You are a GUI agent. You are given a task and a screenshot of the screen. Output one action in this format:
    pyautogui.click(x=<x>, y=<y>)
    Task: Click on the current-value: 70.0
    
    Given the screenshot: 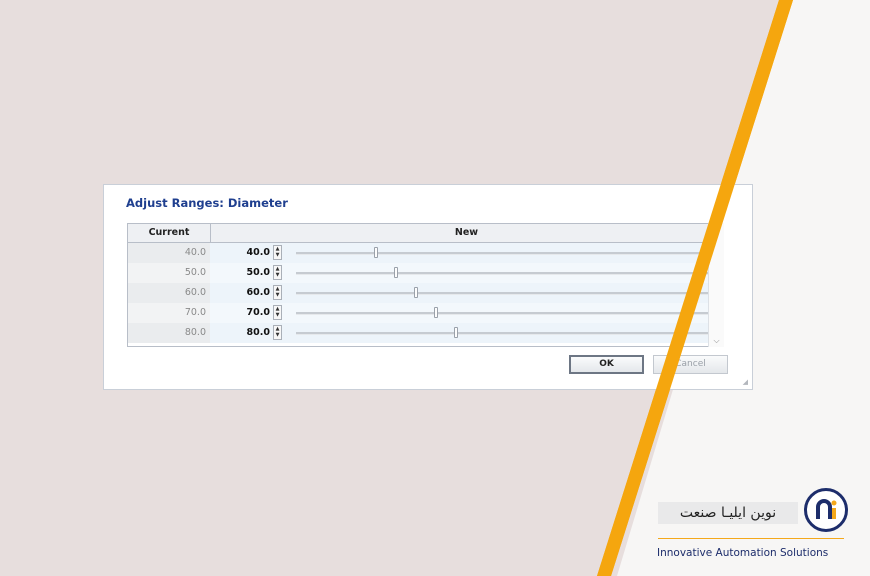 What is the action you would take?
    pyautogui.click(x=169, y=313)
    